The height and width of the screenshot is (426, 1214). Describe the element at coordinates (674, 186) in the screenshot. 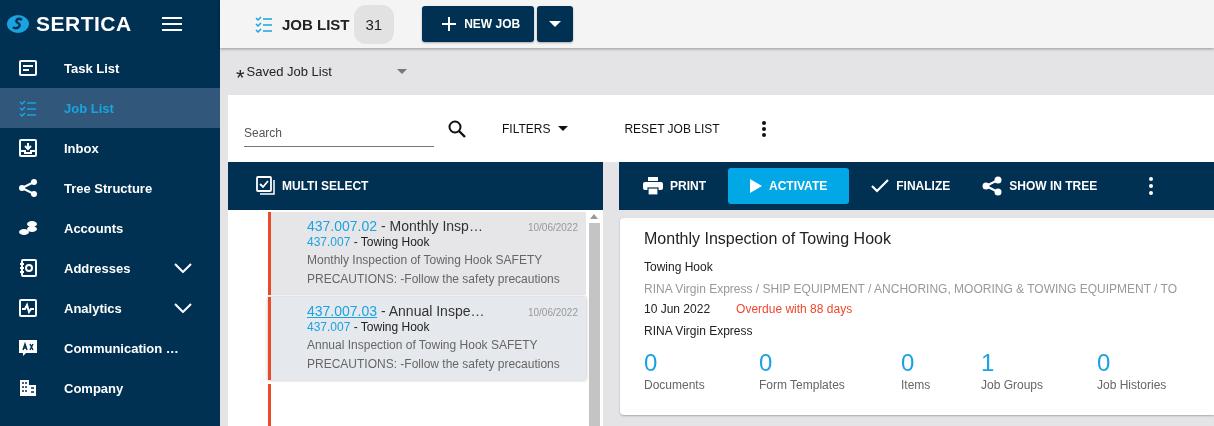

I see `action-button: PRINT` at that location.